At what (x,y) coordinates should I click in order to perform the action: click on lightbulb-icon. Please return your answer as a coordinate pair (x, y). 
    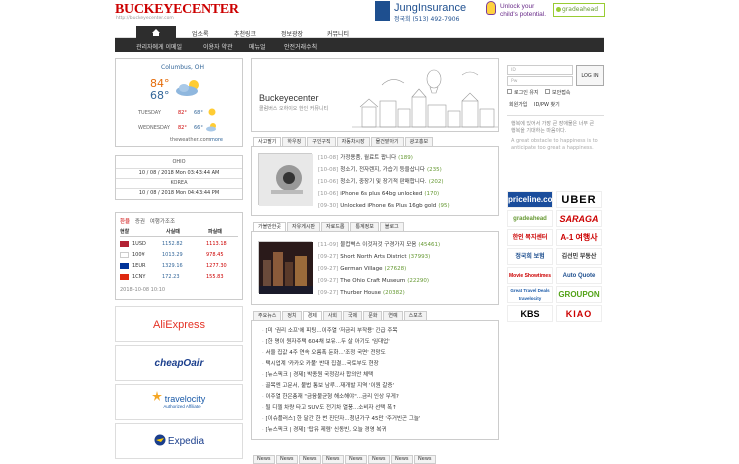
    Looking at the image, I should click on (491, 8).